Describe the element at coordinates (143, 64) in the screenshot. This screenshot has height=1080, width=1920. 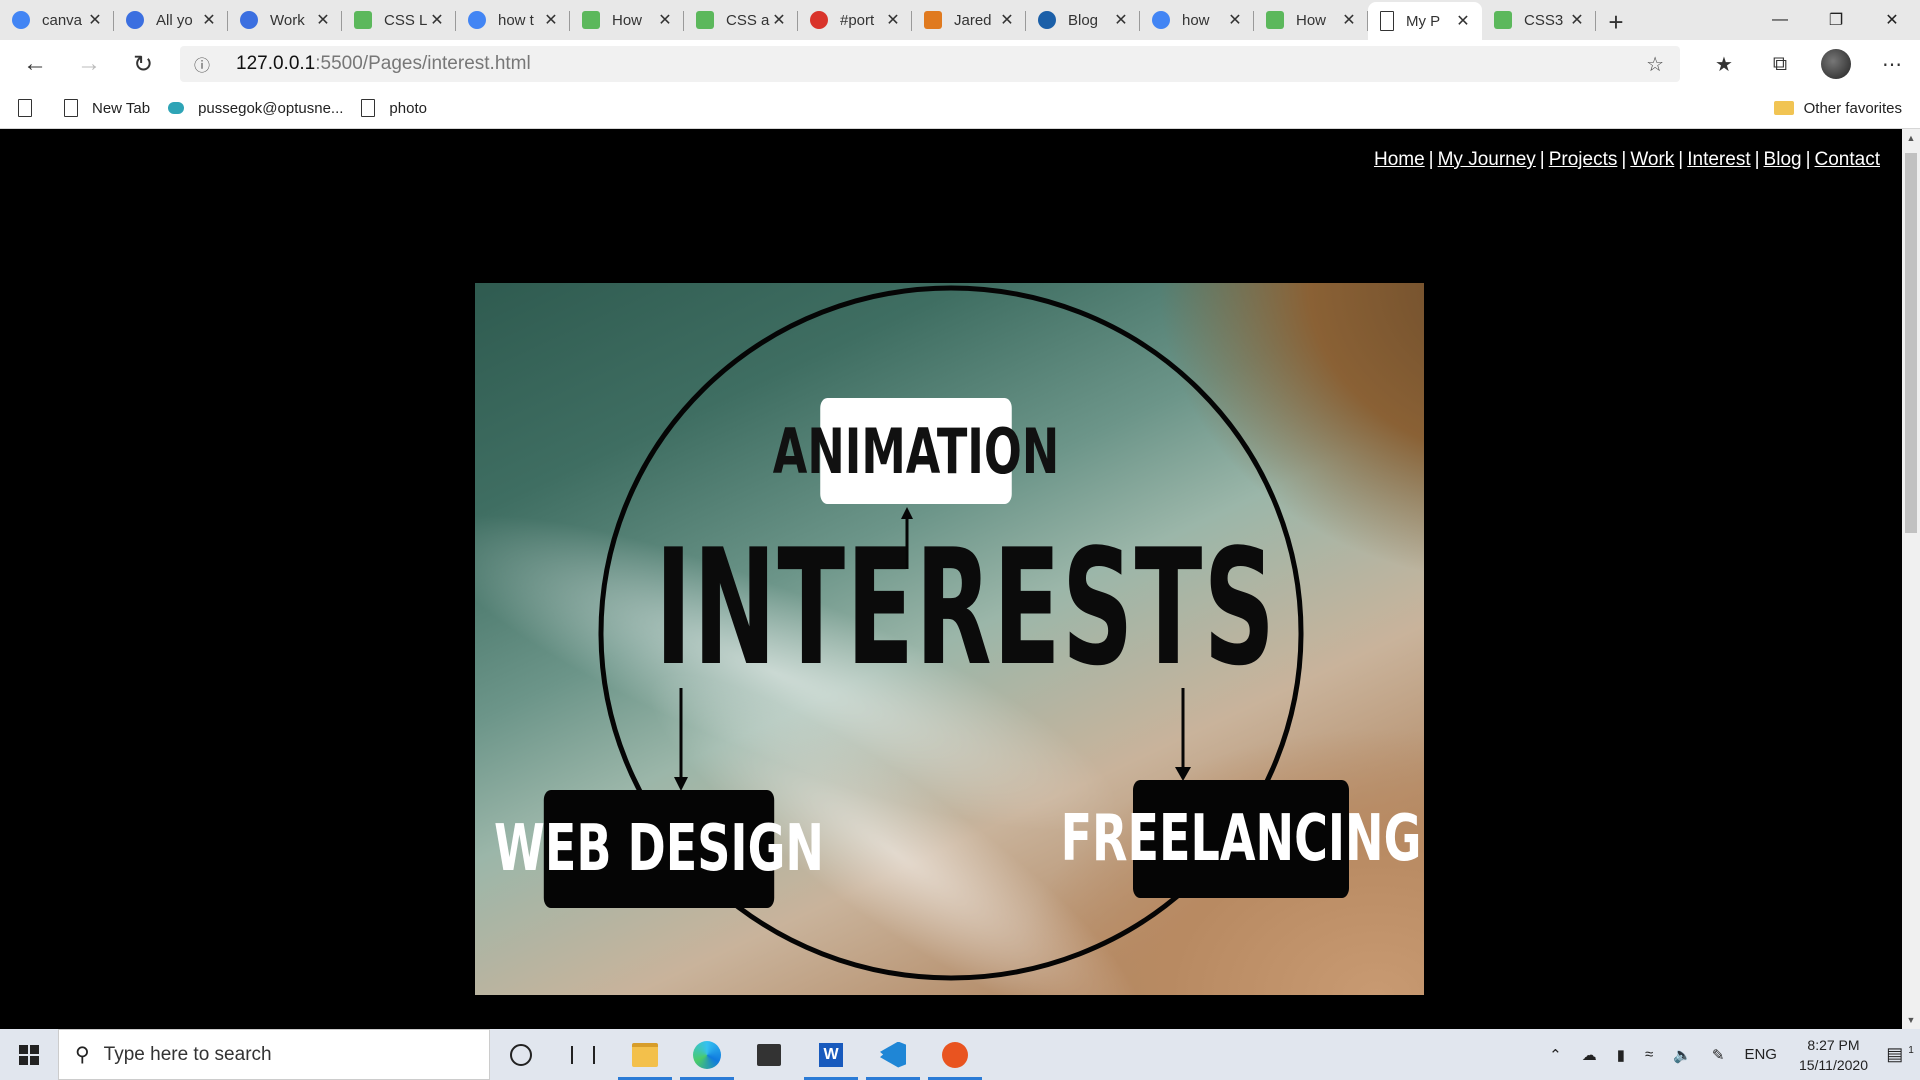
I see `refresh-icon: ↻` at that location.